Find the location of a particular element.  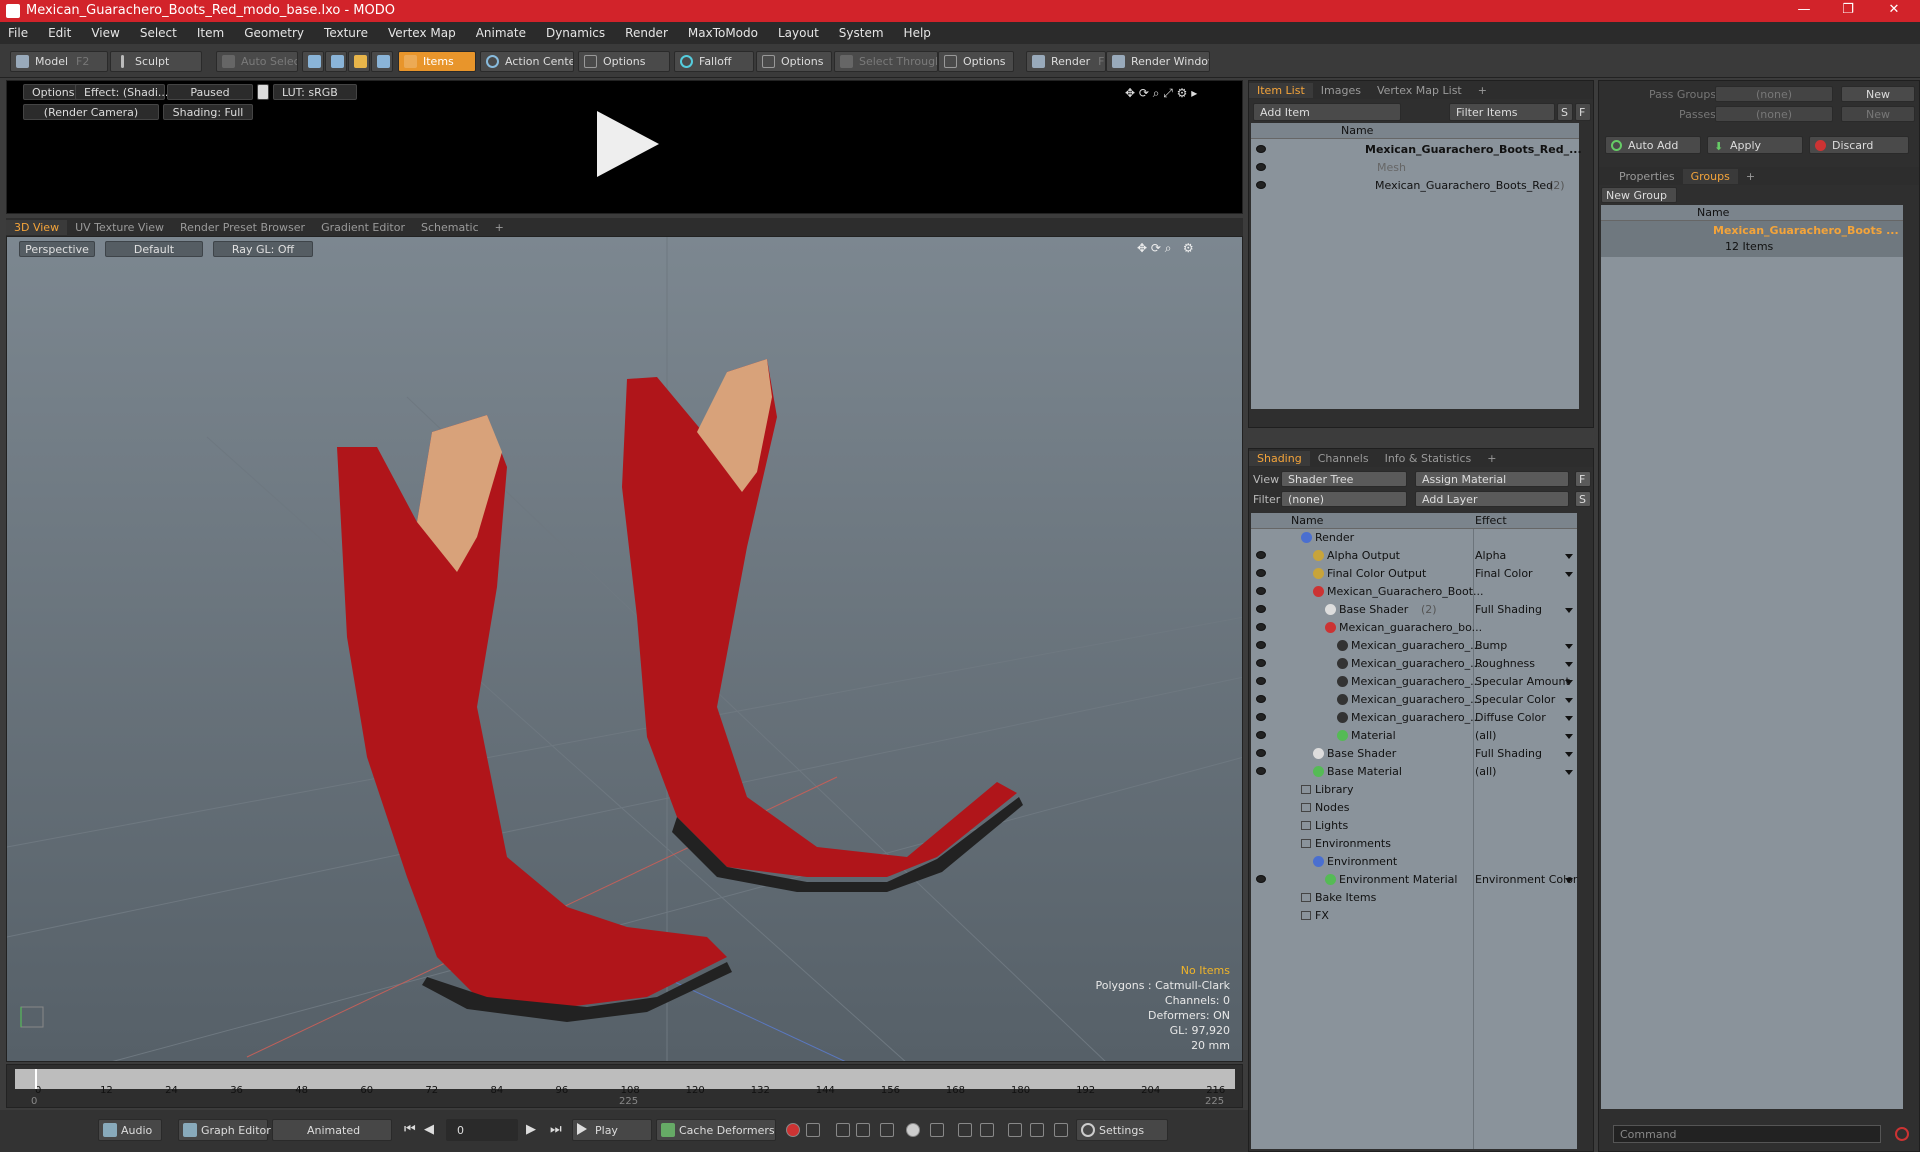

sync-icon is located at coordinates (1015, 1130).